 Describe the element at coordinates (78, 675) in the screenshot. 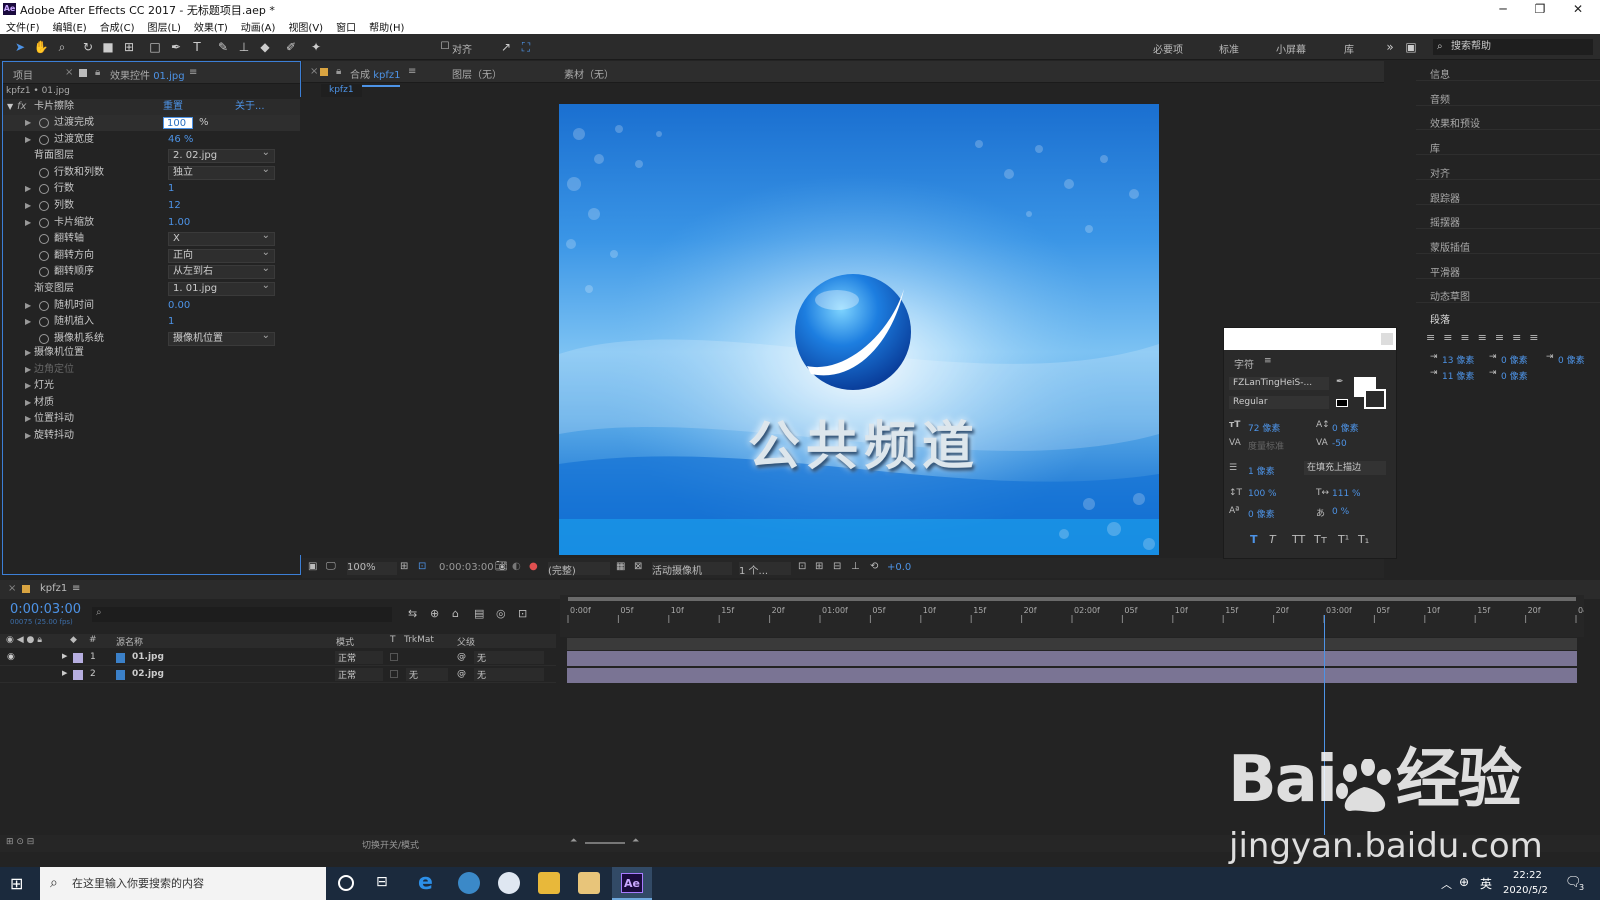

I see `layer-label-color` at that location.